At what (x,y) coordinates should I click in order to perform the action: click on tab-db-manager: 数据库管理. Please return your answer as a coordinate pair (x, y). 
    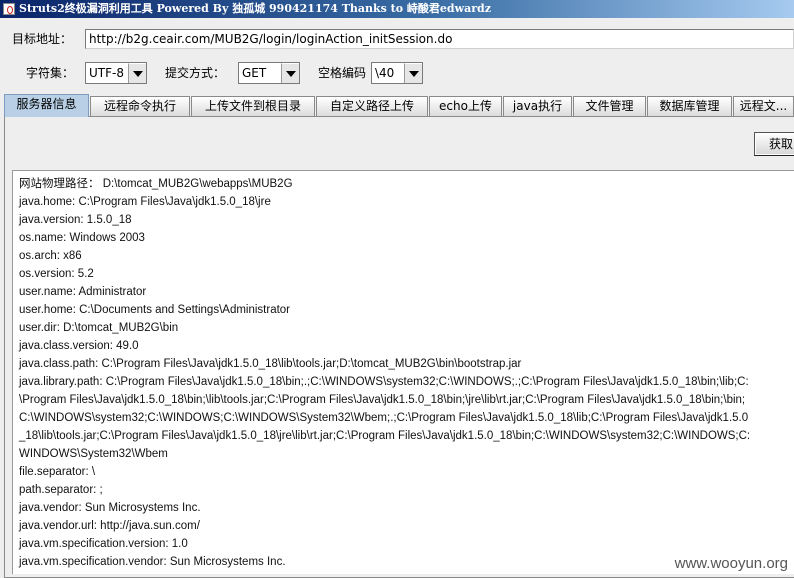
    Looking at the image, I should click on (689, 106).